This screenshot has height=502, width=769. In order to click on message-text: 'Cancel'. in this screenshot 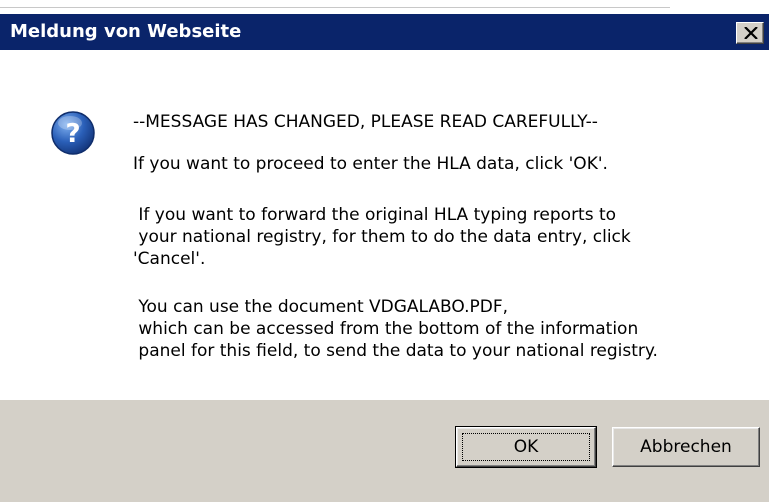, I will do `click(169, 259)`.